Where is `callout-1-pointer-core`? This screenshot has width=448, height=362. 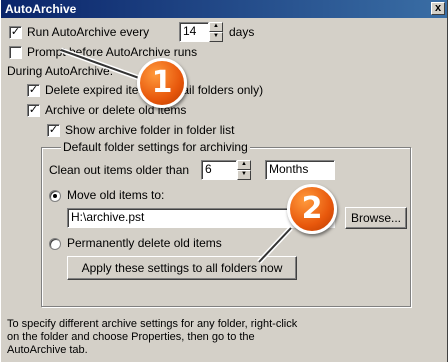 callout-1-pointer-core is located at coordinates (100, 64).